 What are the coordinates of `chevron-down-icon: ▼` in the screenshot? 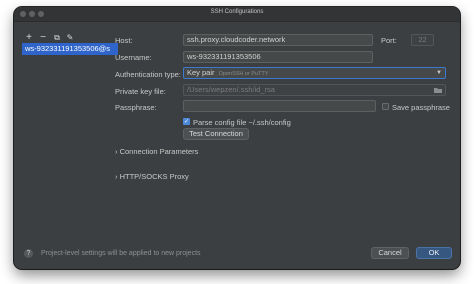 It's located at (439, 73).